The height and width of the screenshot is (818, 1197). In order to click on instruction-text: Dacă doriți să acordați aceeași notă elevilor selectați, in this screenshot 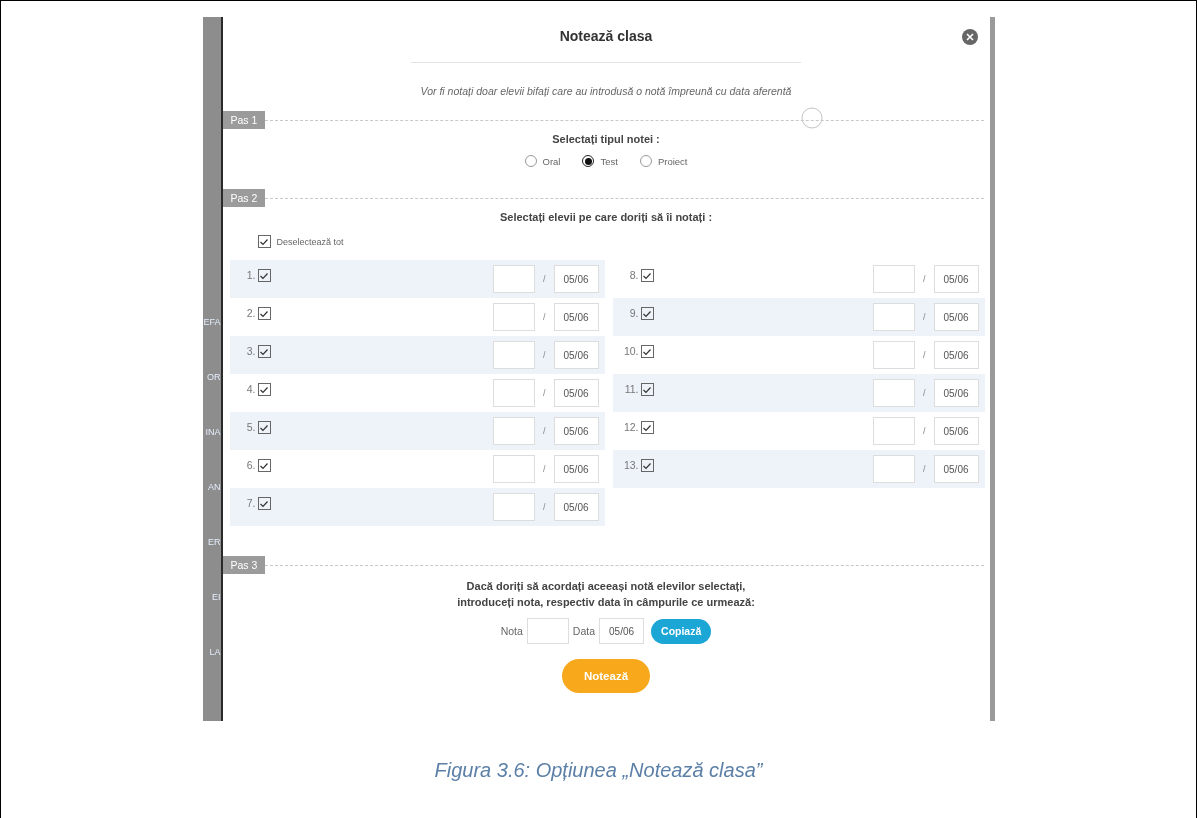, I will do `click(606, 586)`.